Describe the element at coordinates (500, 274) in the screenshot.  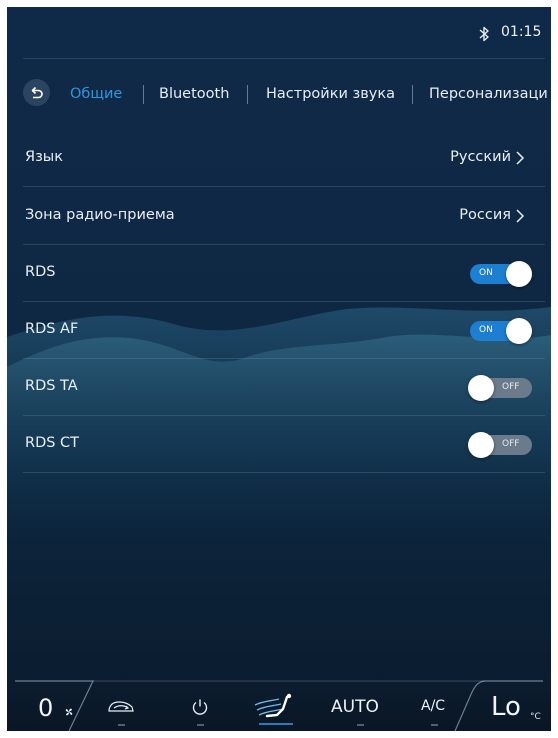
I see `rds-toggle: ON` at that location.